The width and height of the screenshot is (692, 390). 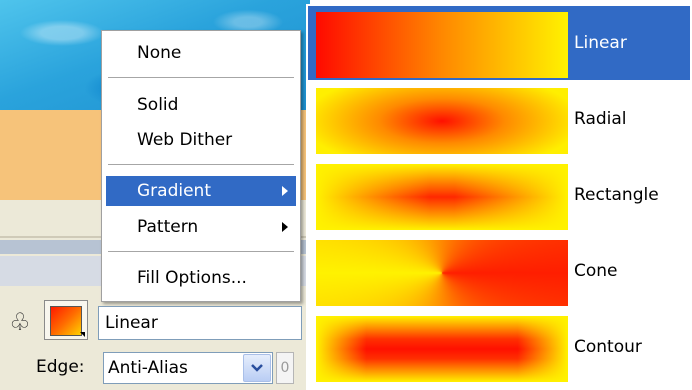 I want to click on fill-color-swatch, so click(x=66, y=320).